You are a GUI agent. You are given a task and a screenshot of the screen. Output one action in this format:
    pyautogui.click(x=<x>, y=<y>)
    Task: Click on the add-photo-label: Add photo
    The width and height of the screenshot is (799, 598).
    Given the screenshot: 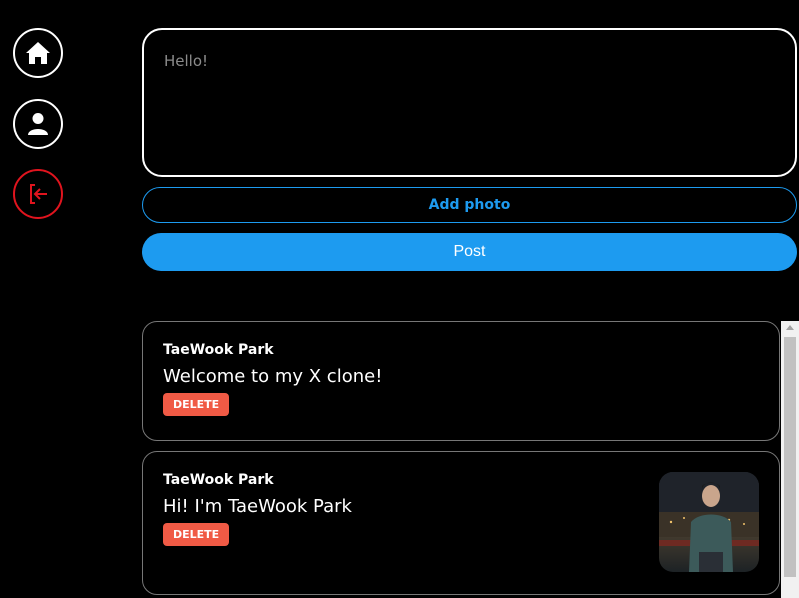 What is the action you would take?
    pyautogui.click(x=469, y=205)
    